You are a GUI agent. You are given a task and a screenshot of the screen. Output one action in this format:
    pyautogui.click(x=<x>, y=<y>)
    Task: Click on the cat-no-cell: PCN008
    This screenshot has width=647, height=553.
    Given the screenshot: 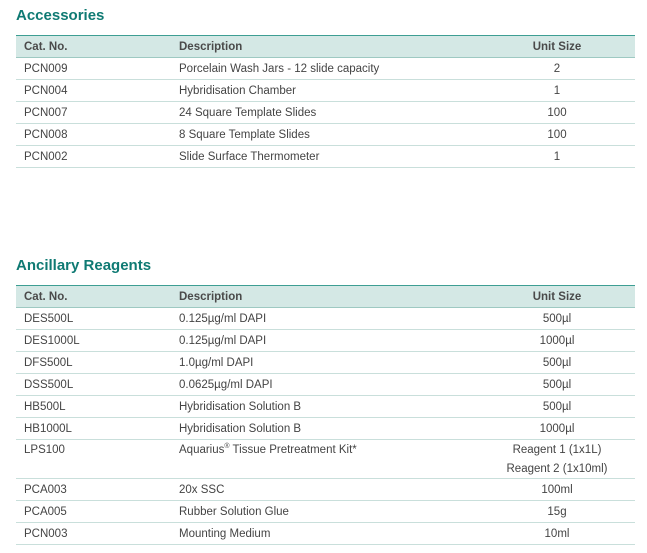 What is the action you would take?
    pyautogui.click(x=46, y=134)
    